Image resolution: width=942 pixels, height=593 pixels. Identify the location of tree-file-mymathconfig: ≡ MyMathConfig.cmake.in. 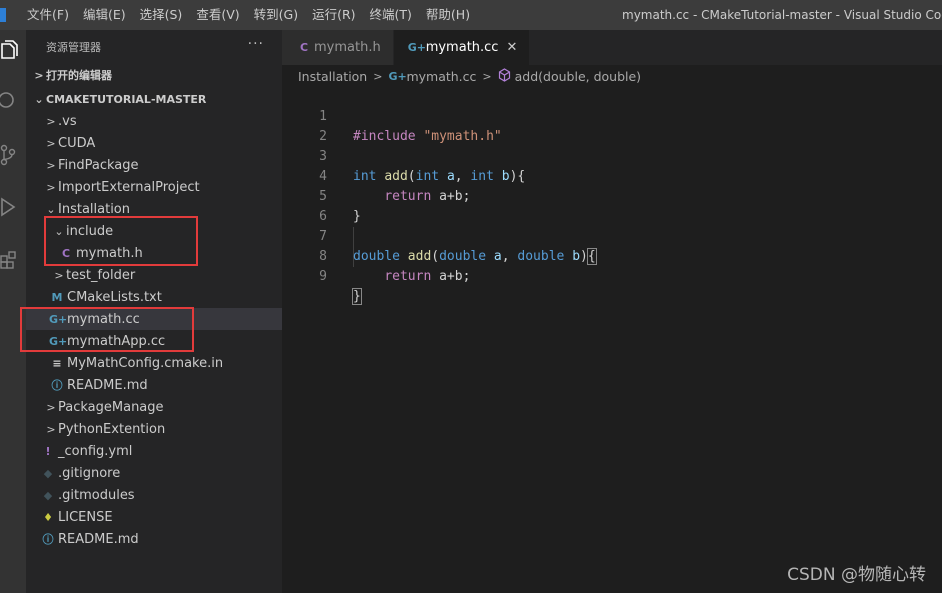
(154, 363).